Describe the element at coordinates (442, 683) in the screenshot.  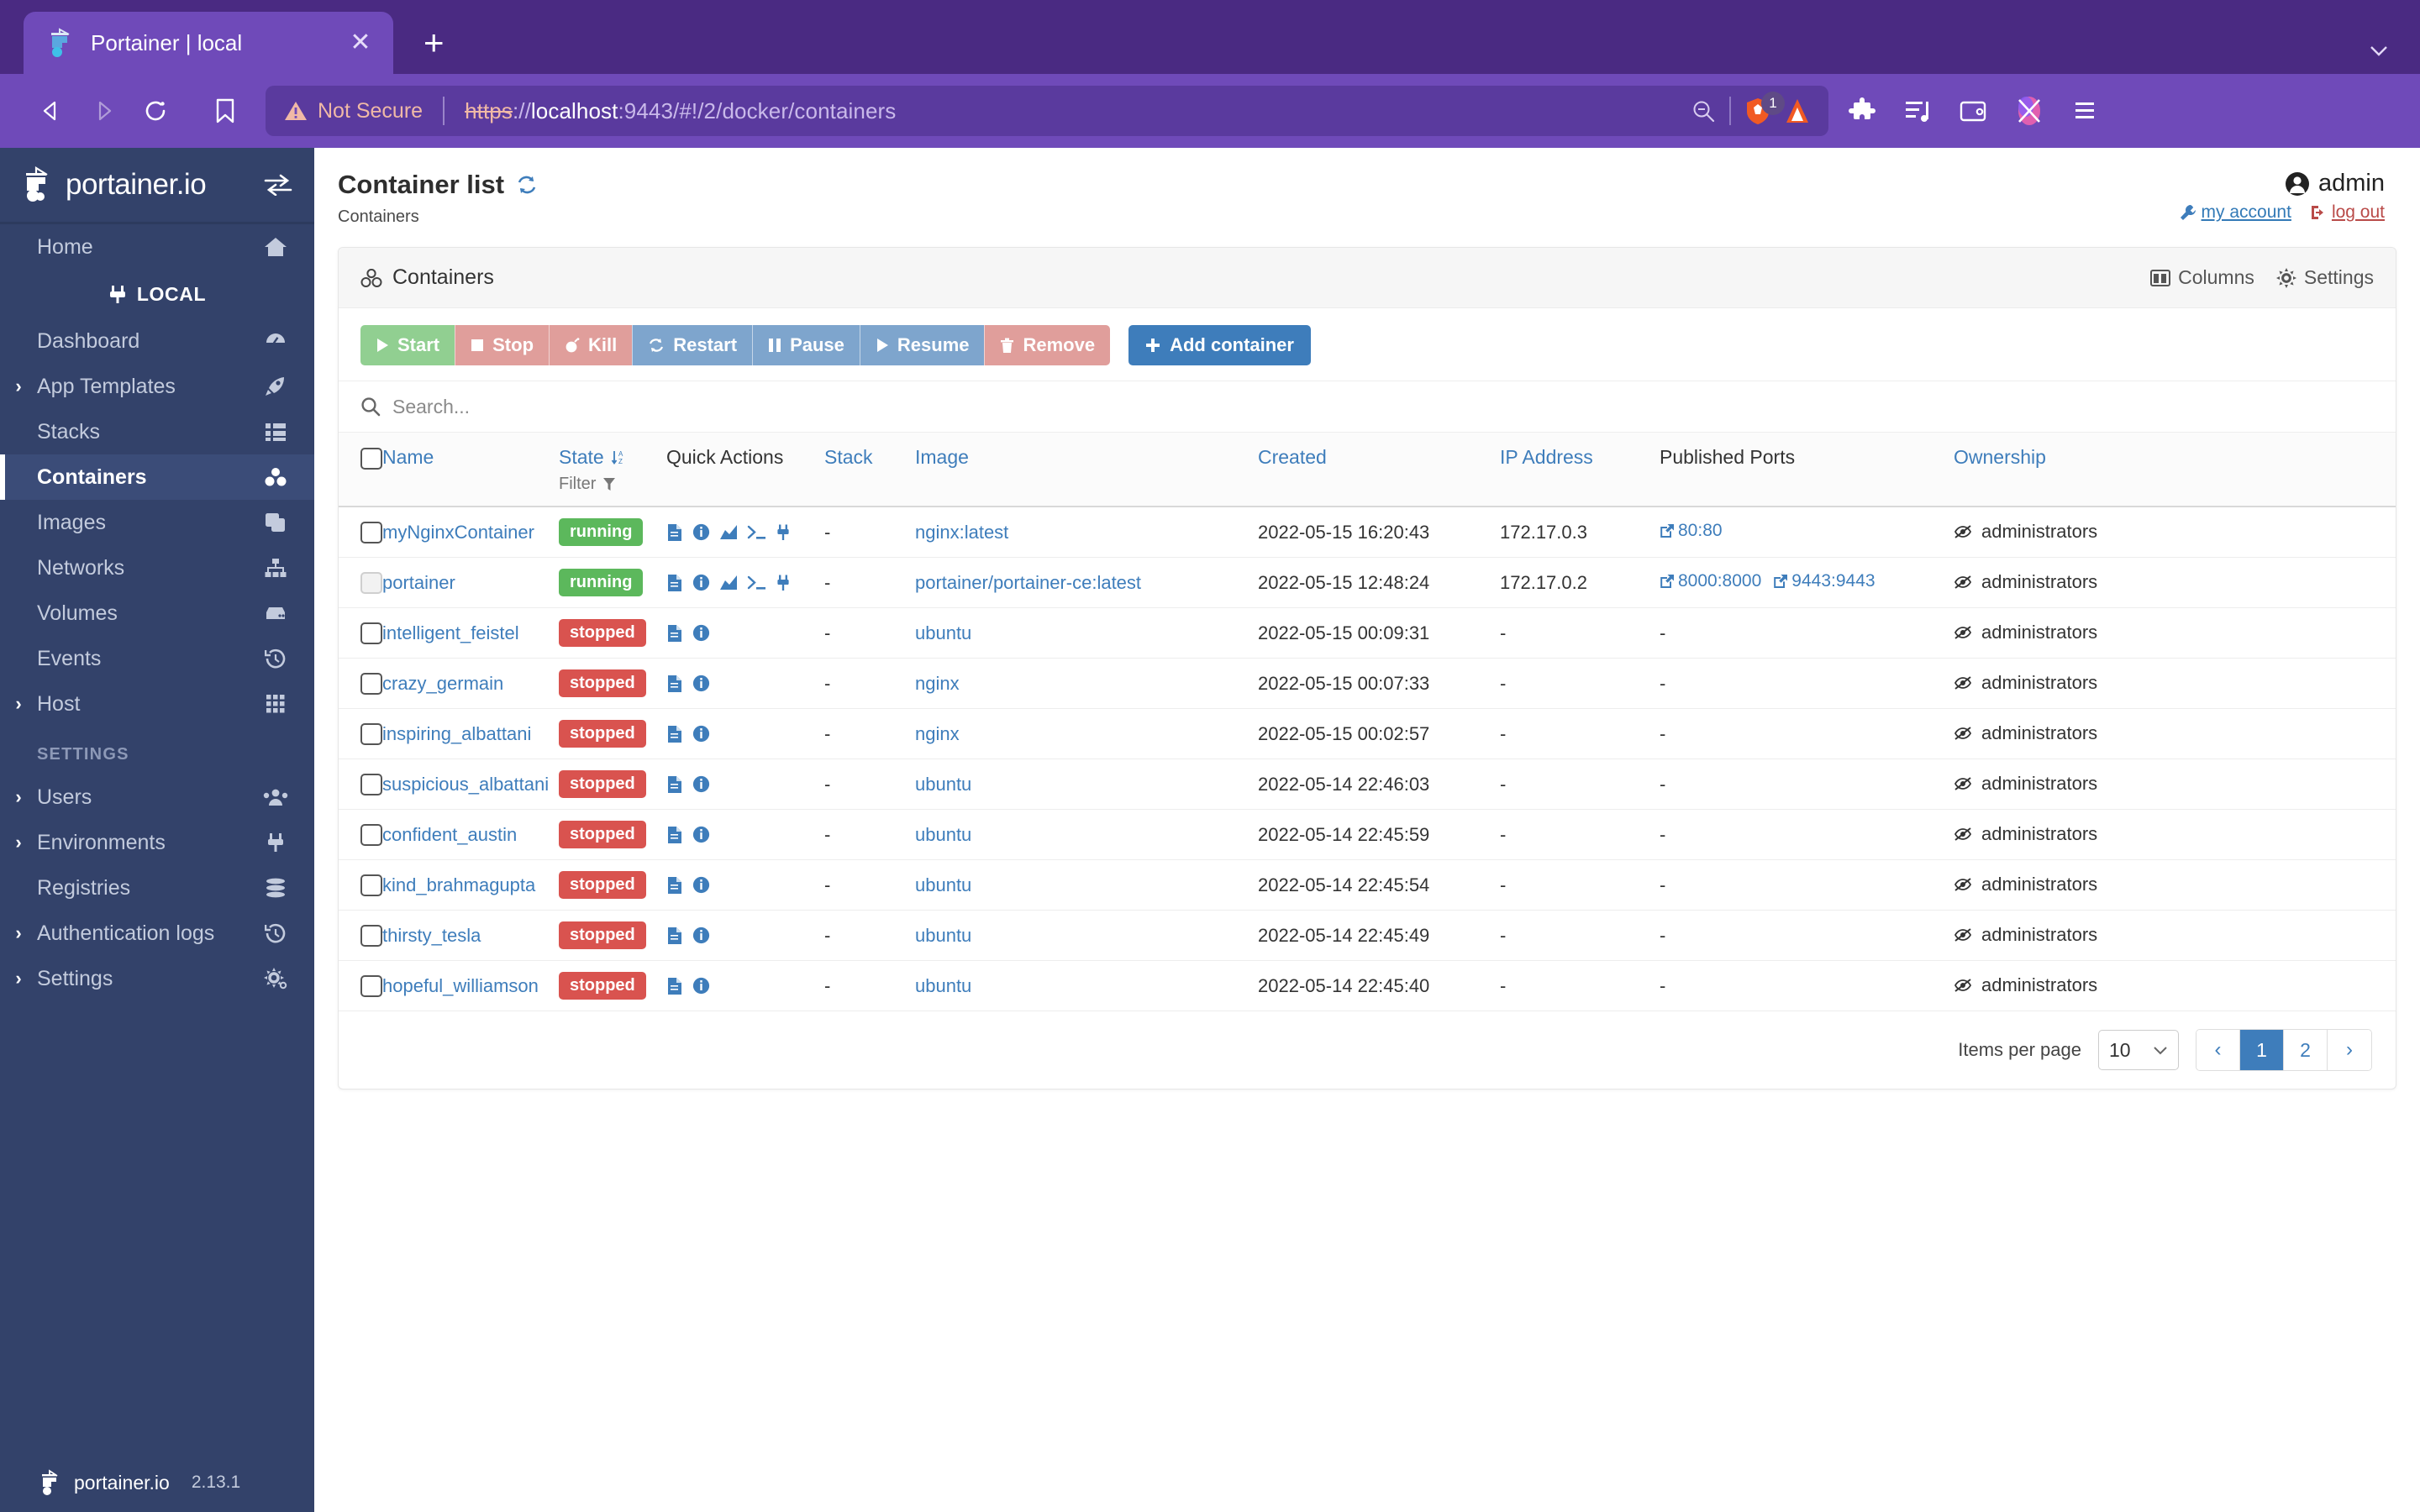
I see `container-name-link: crazy_germain` at that location.